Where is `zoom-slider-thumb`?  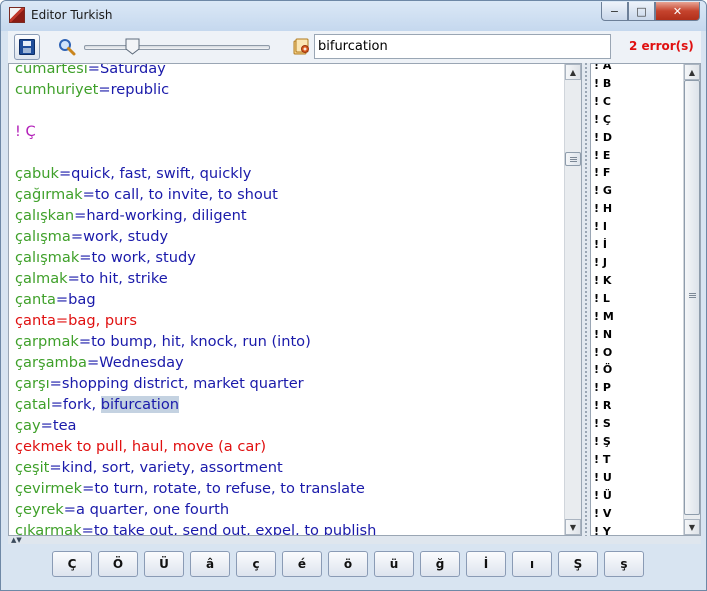 zoom-slider-thumb is located at coordinates (132, 46).